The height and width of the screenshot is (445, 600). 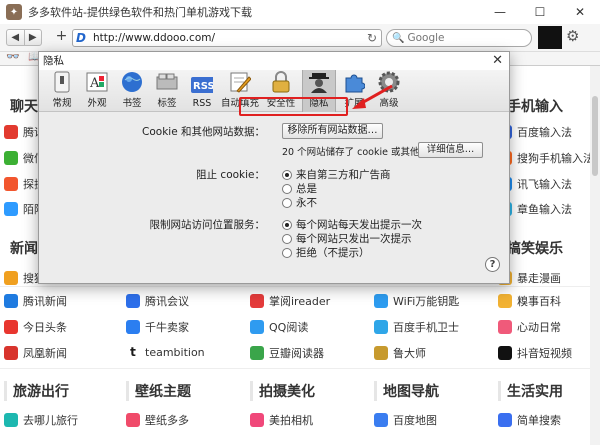 I want to click on address-bar: D http://www.ddooo.com/ ↻, so click(x=227, y=38).